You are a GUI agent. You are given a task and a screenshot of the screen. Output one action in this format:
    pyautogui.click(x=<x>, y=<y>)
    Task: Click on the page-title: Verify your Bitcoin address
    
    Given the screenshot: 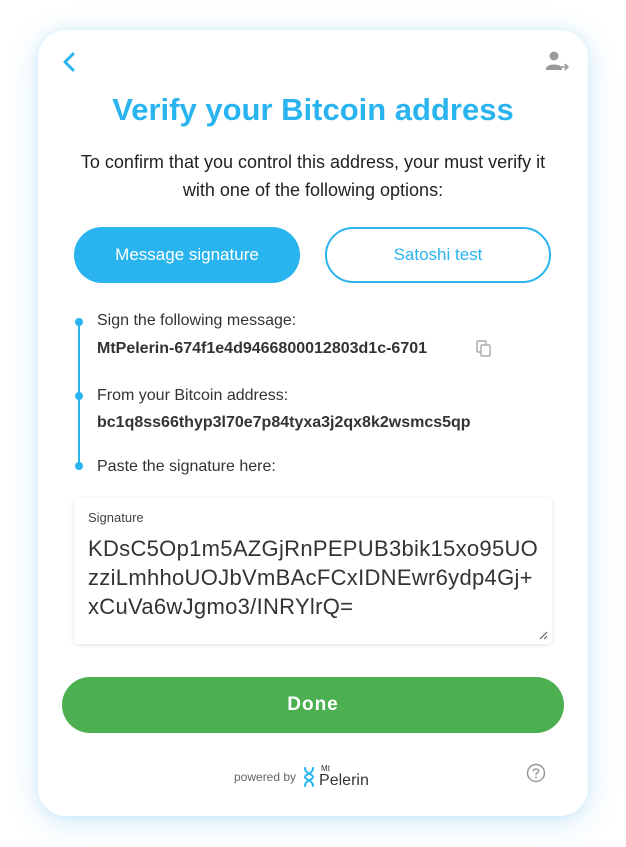 What is the action you would take?
    pyautogui.click(x=313, y=109)
    